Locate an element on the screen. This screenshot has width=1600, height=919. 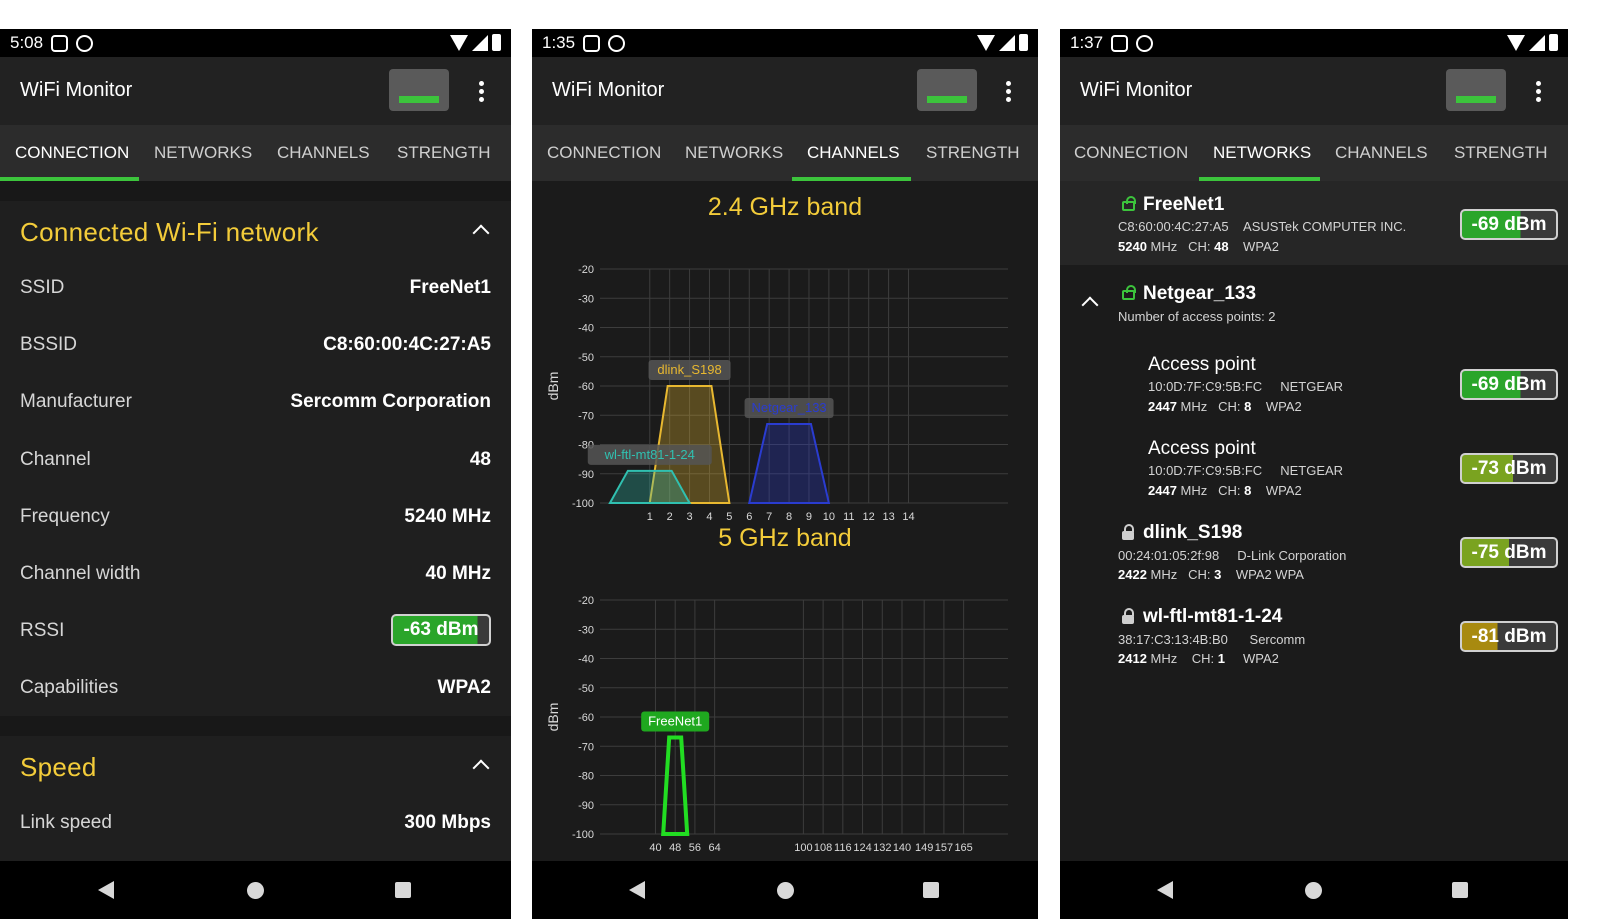
bssid-text: 00:24:01:05:2f:98 is located at coordinates (1169, 555).